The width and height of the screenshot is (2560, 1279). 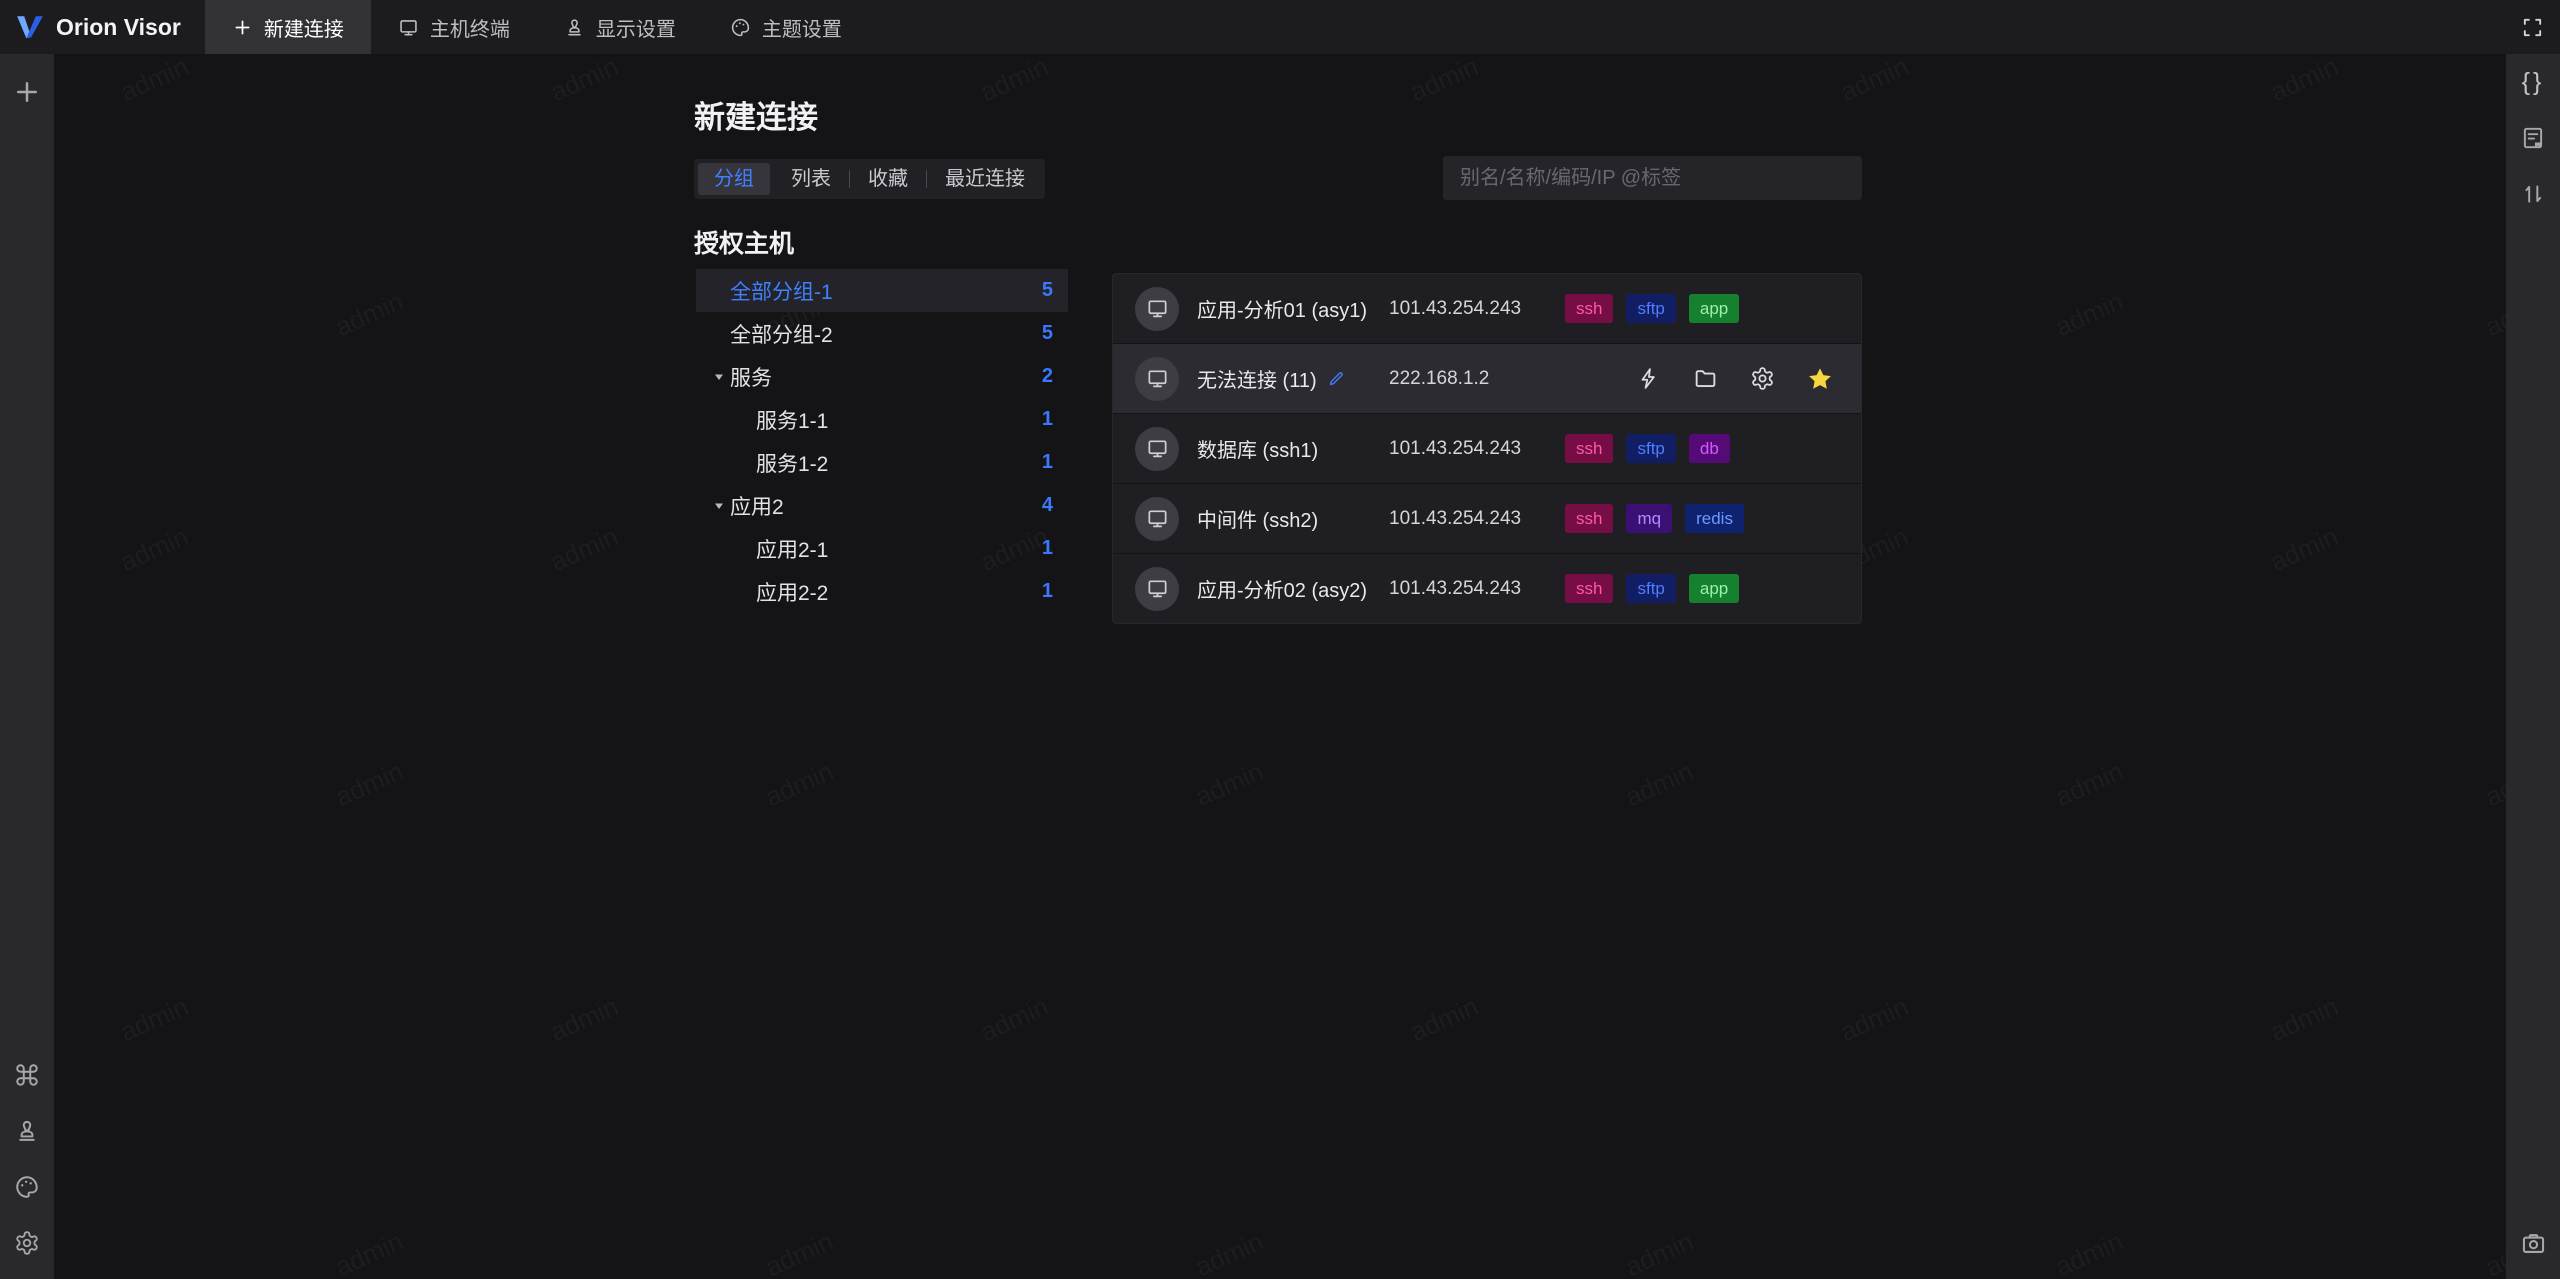 I want to click on tree-item-label: 全部分组-1, so click(x=781, y=292).